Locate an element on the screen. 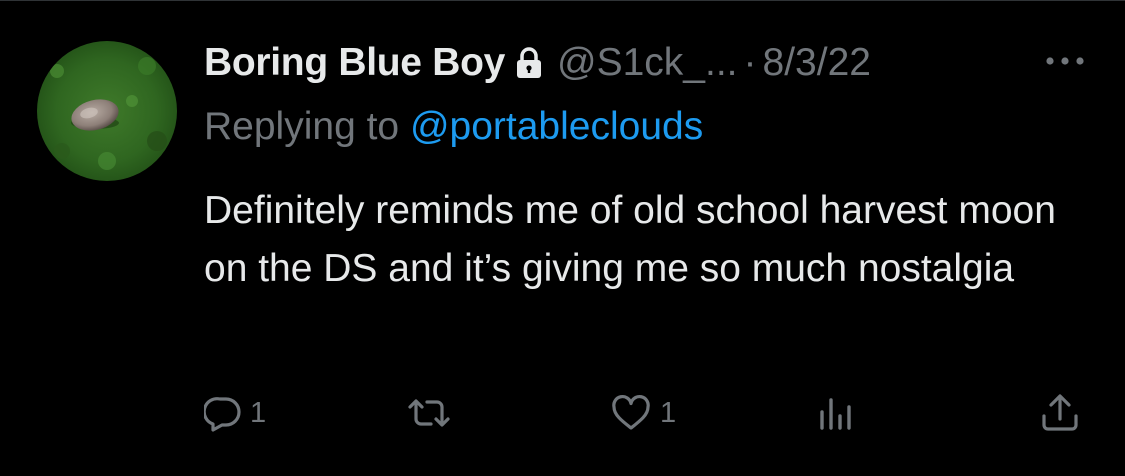 This screenshot has height=476, width=1125. views-button is located at coordinates (841, 413).